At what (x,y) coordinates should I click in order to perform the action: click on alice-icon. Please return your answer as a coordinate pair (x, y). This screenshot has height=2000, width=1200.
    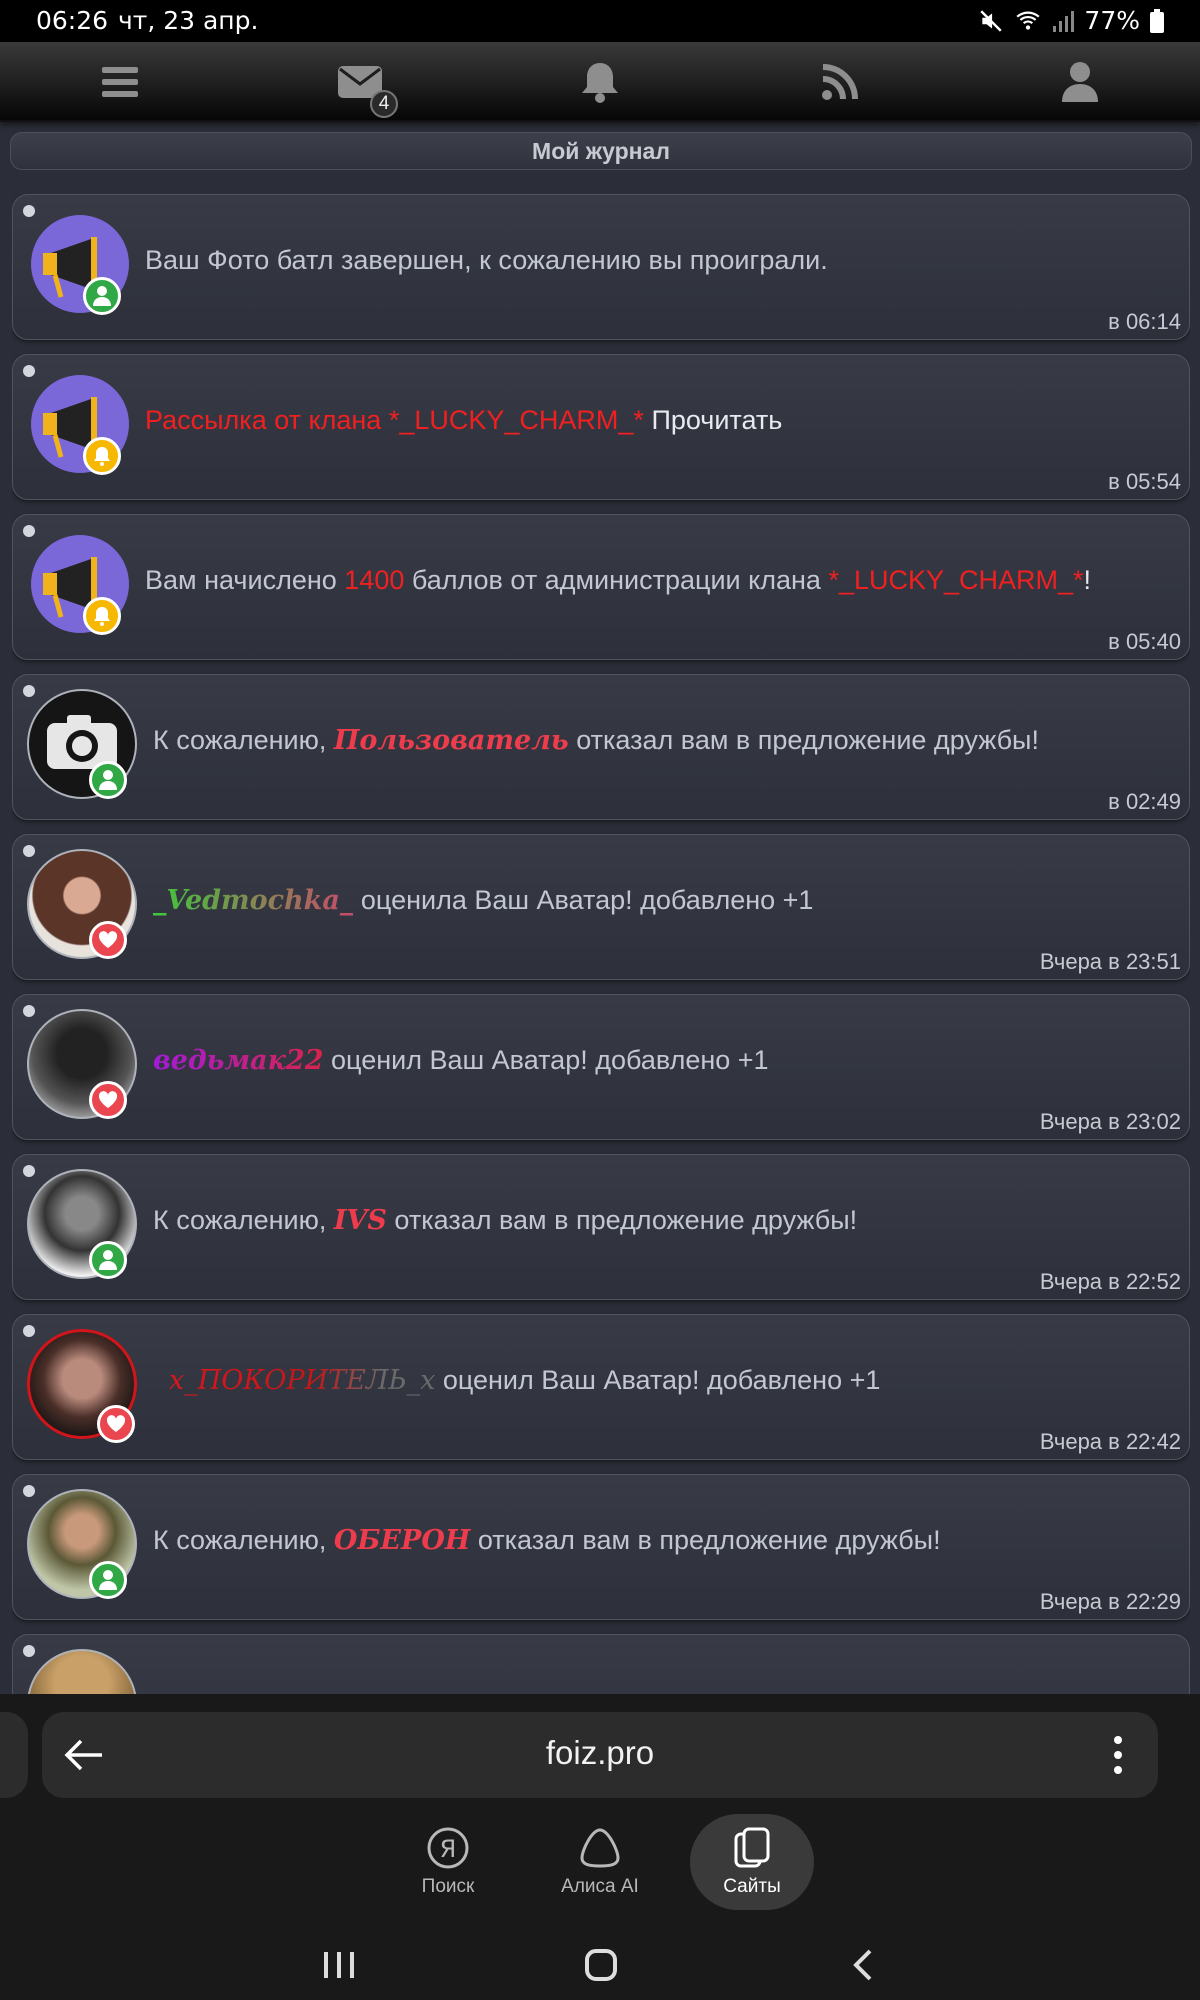
    Looking at the image, I should click on (600, 1848).